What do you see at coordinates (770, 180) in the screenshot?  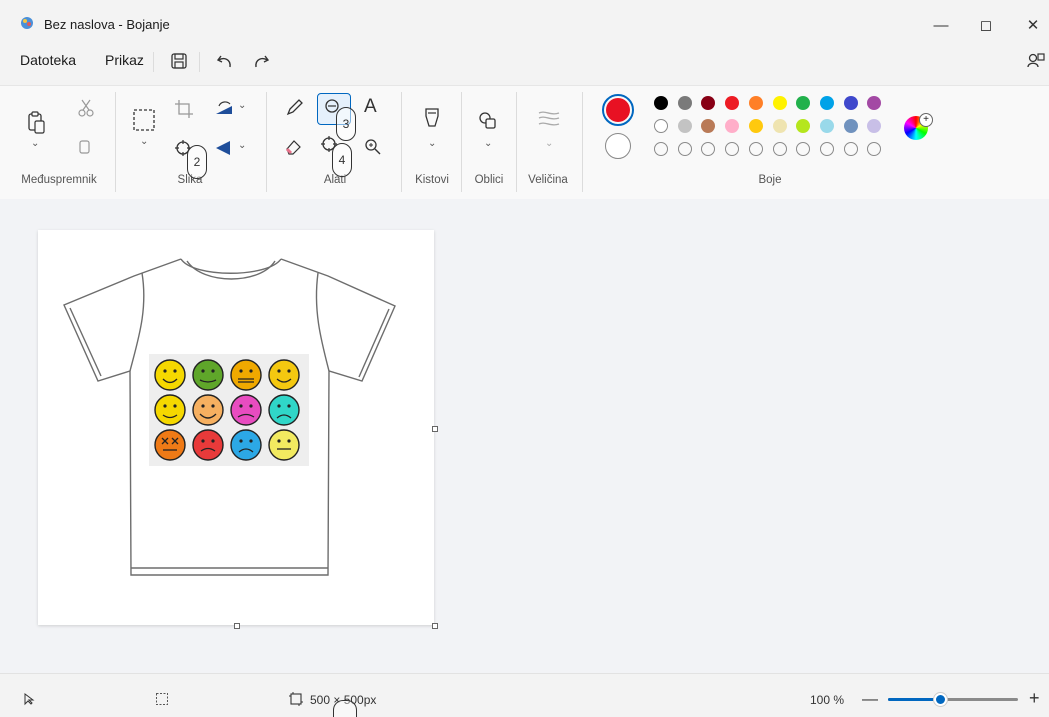 I see `group-label-colors: Boje` at bounding box center [770, 180].